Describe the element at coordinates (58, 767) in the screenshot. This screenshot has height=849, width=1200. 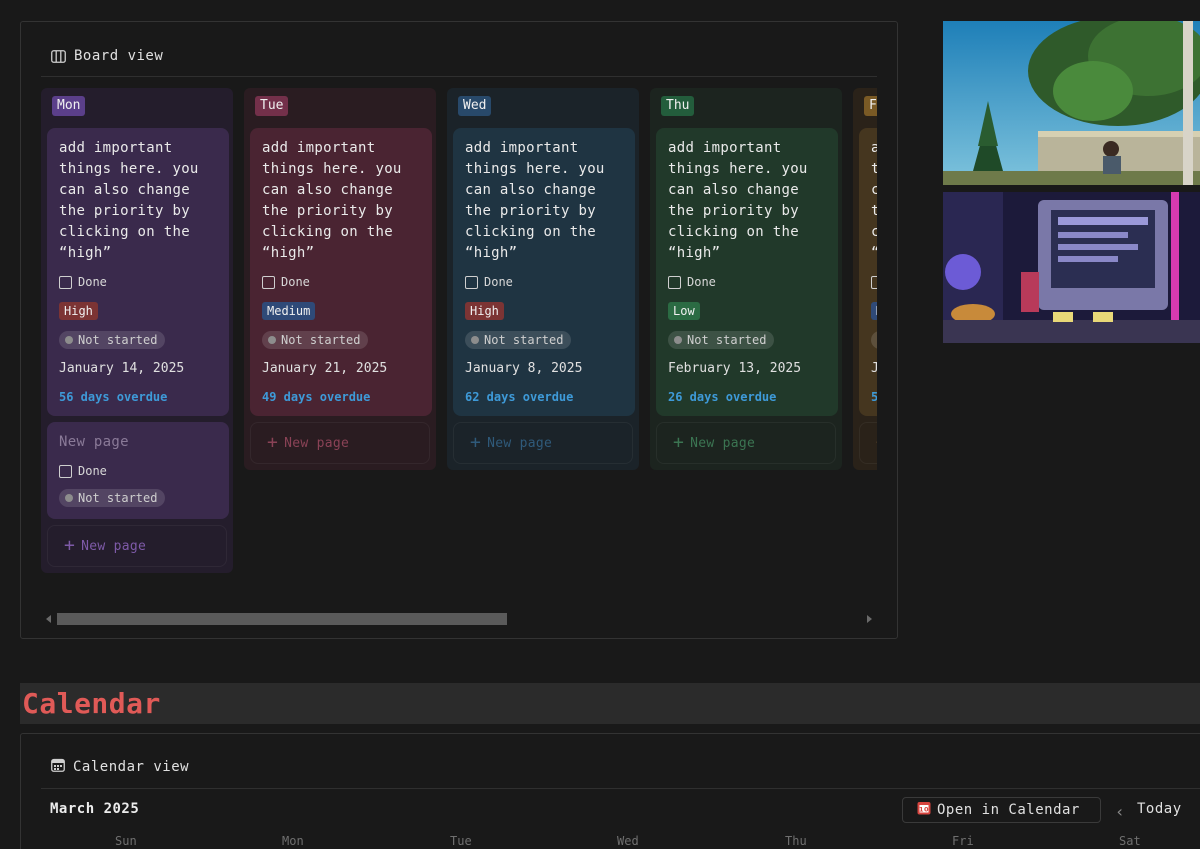
I see `calendar-icon` at that location.